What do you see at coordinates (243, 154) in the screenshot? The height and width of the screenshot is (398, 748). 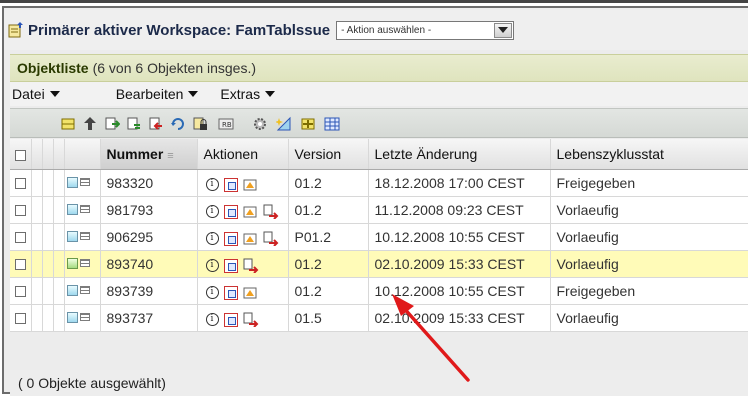 I see `column-header-aktionen: Aktionen` at bounding box center [243, 154].